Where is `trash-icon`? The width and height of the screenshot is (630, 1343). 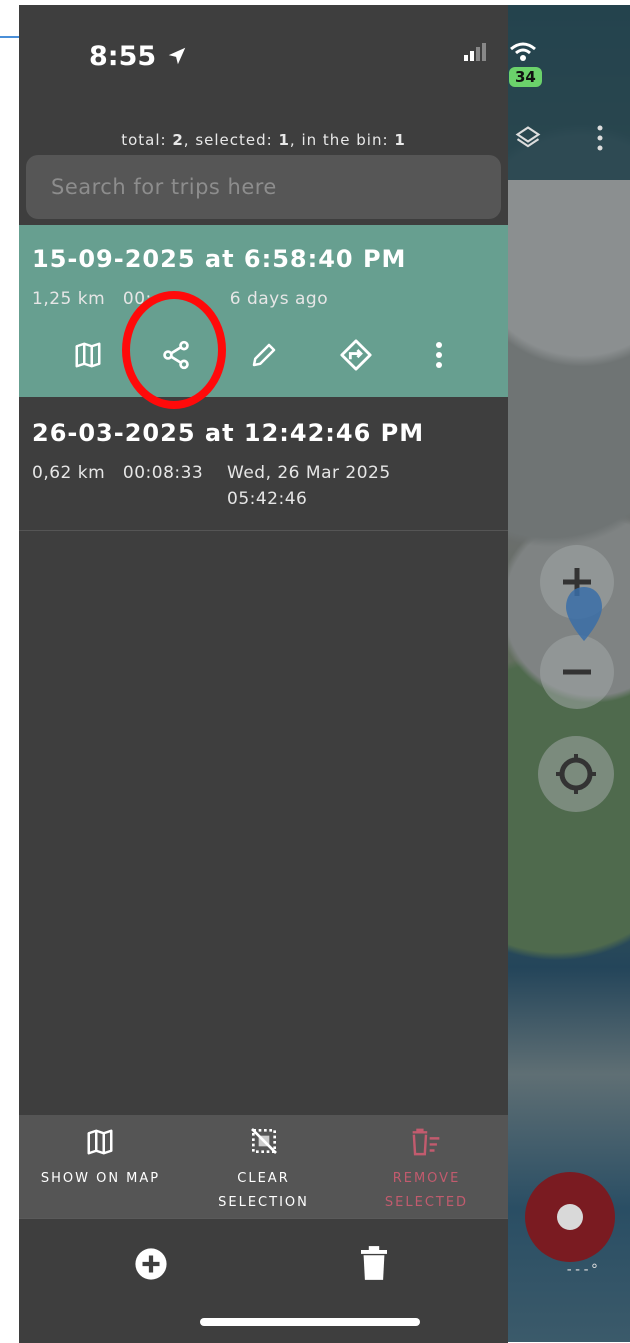 trash-icon is located at coordinates (374, 1263).